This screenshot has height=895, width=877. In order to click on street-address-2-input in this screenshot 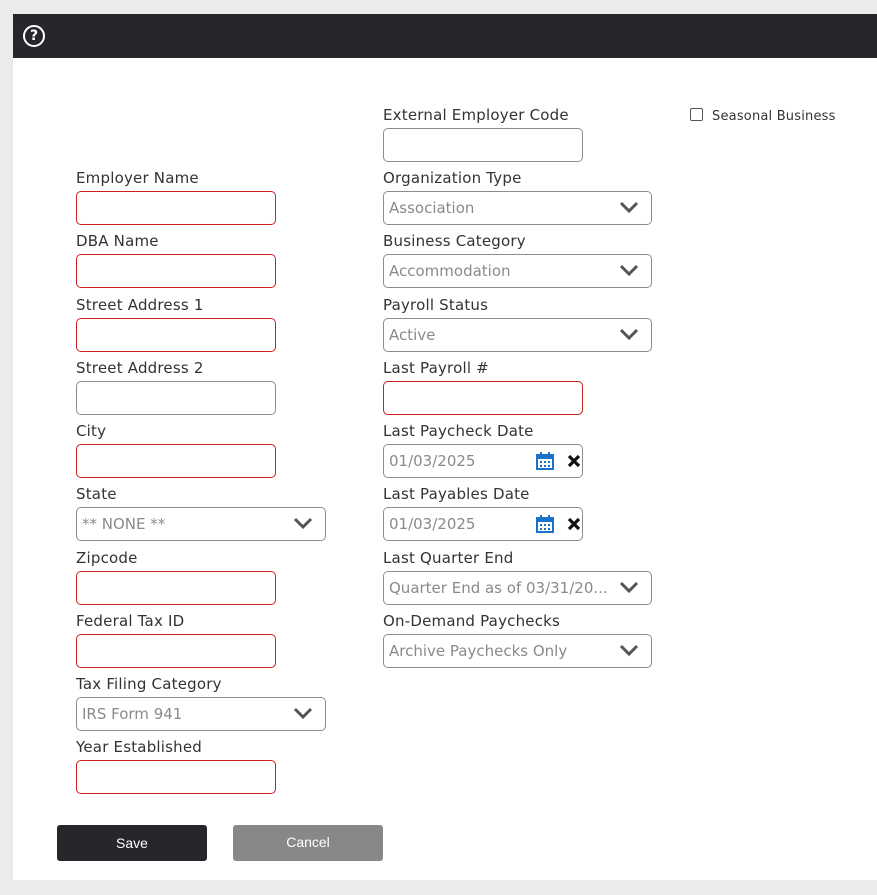, I will do `click(176, 398)`.